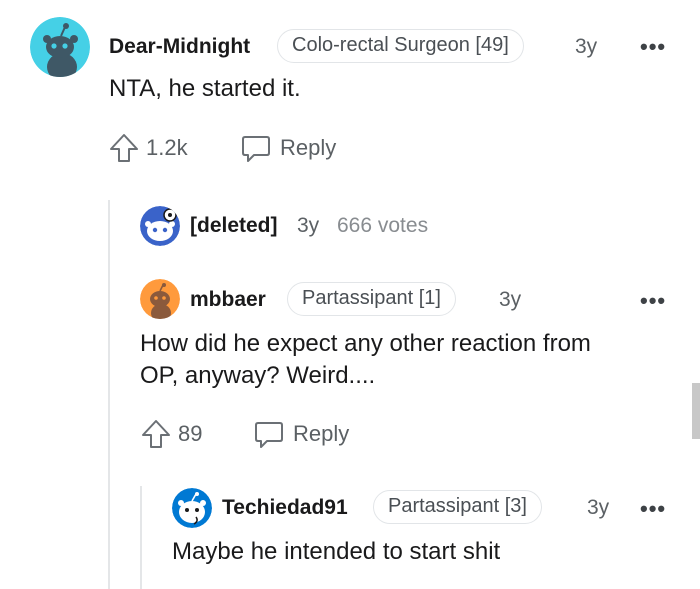 The width and height of the screenshot is (700, 589). I want to click on user-flair: Colo-rectal Surgeon [49], so click(400, 46).